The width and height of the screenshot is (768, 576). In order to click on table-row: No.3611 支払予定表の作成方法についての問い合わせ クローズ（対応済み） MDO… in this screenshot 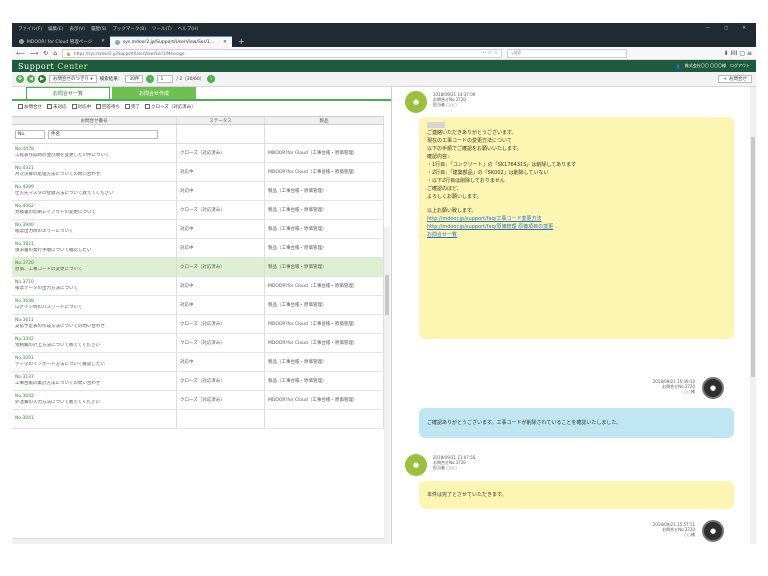, I will do `click(198, 324)`.